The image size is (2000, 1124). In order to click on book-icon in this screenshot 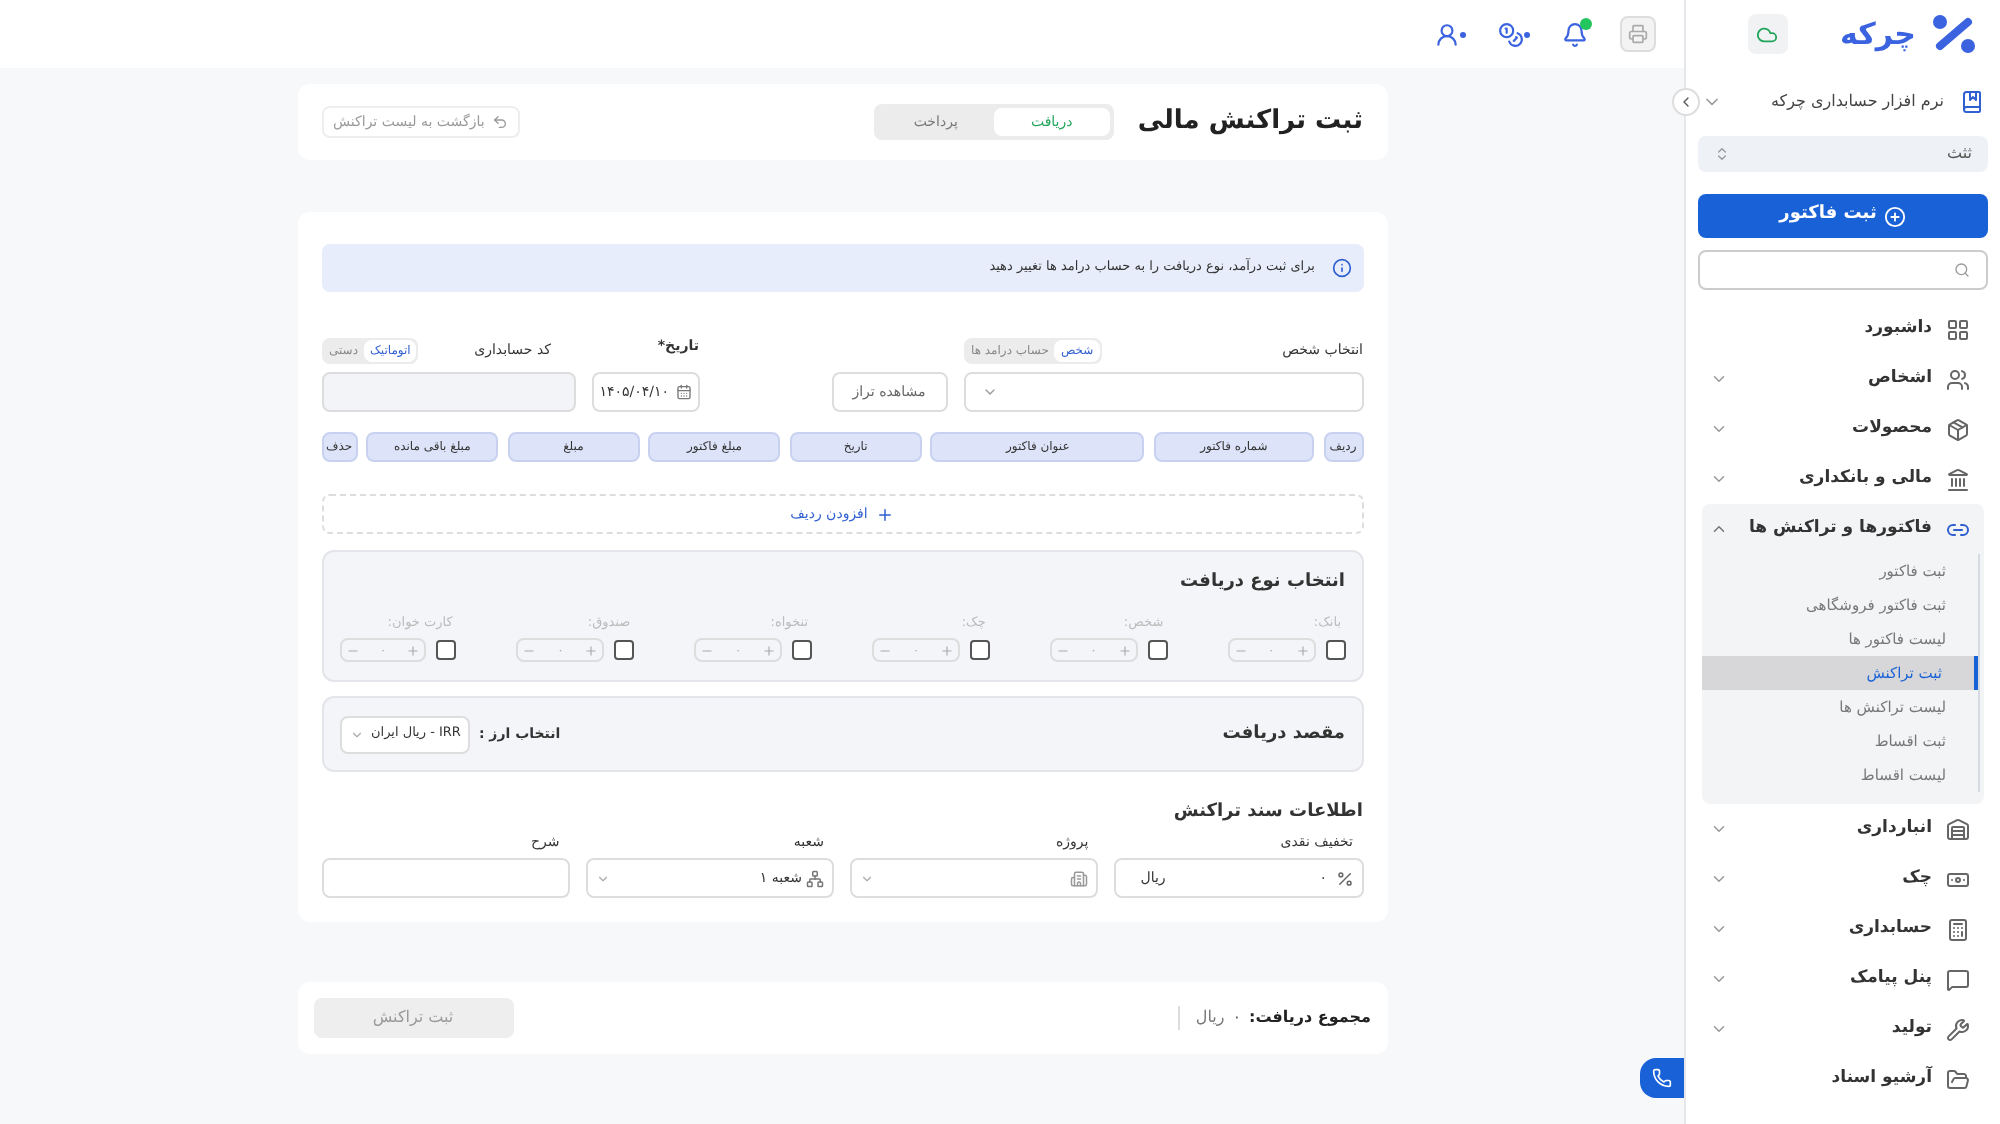, I will do `click(1972, 102)`.